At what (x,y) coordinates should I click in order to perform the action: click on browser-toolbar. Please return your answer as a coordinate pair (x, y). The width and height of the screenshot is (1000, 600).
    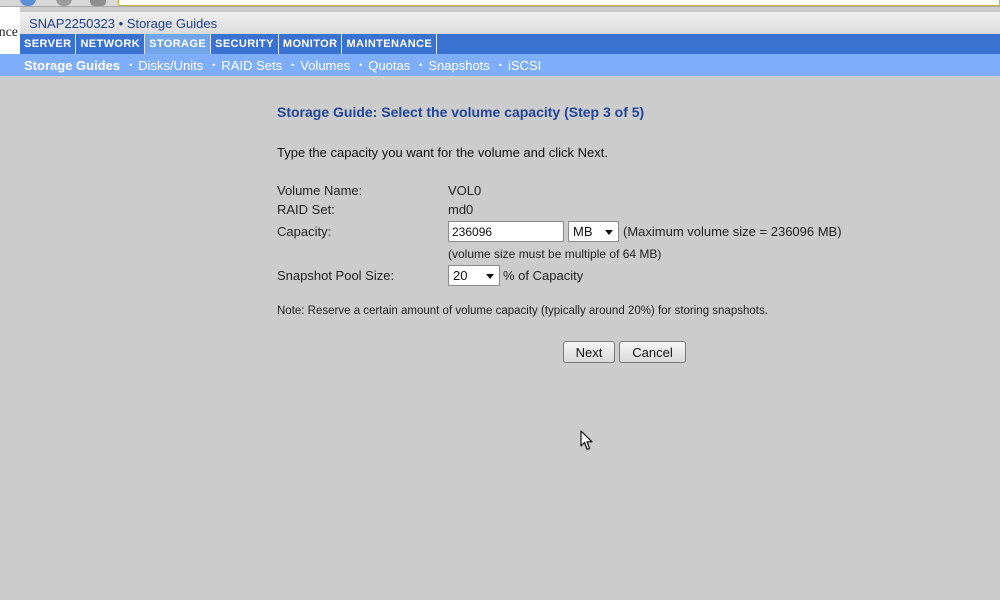
    Looking at the image, I should click on (500, 3).